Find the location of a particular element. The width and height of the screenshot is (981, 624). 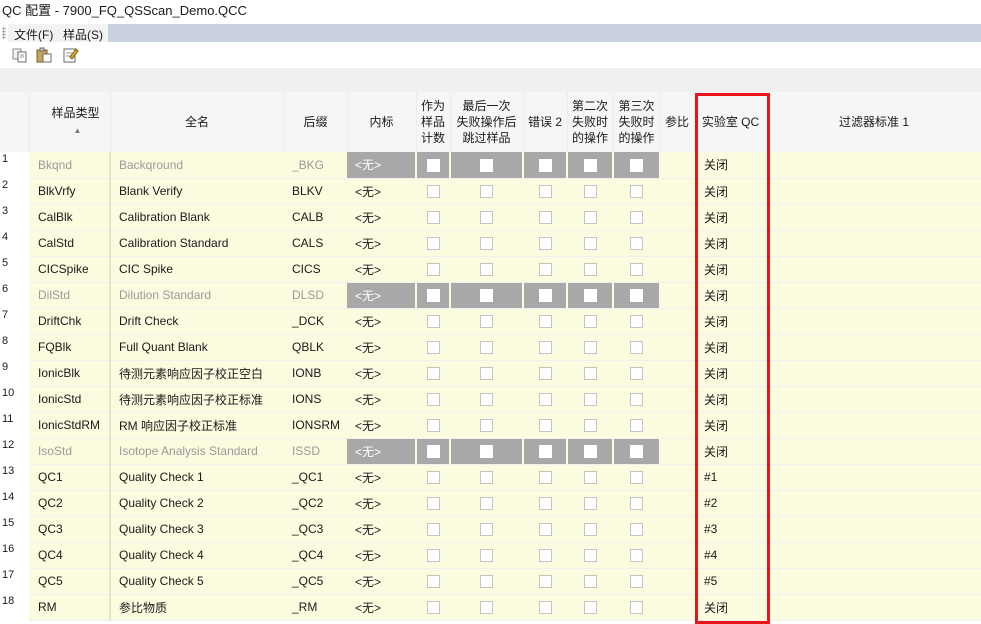

suffix-cell: DLSD is located at coordinates (315, 295).